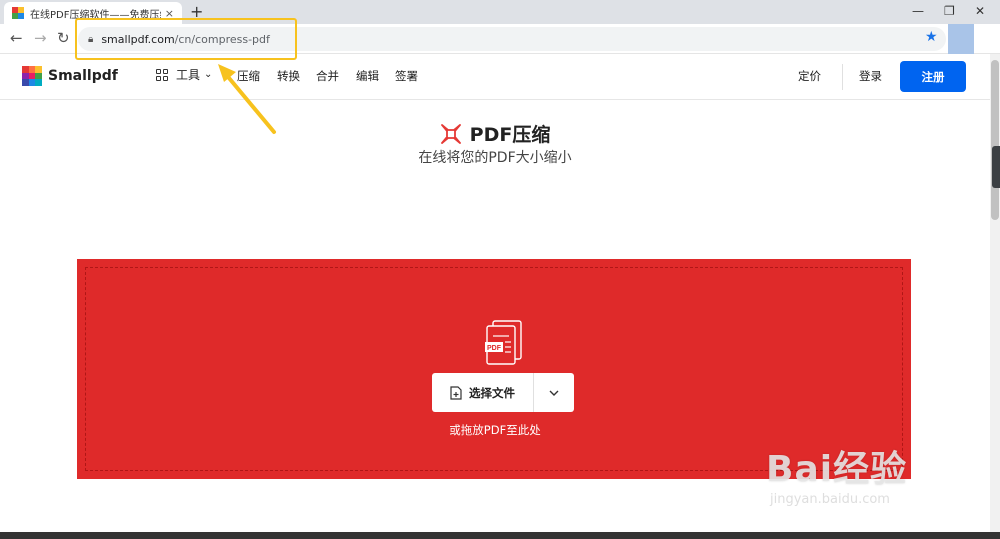 The width and height of the screenshot is (1000, 539). What do you see at coordinates (809, 76) in the screenshot?
I see `nav-pricing: 定价` at bounding box center [809, 76].